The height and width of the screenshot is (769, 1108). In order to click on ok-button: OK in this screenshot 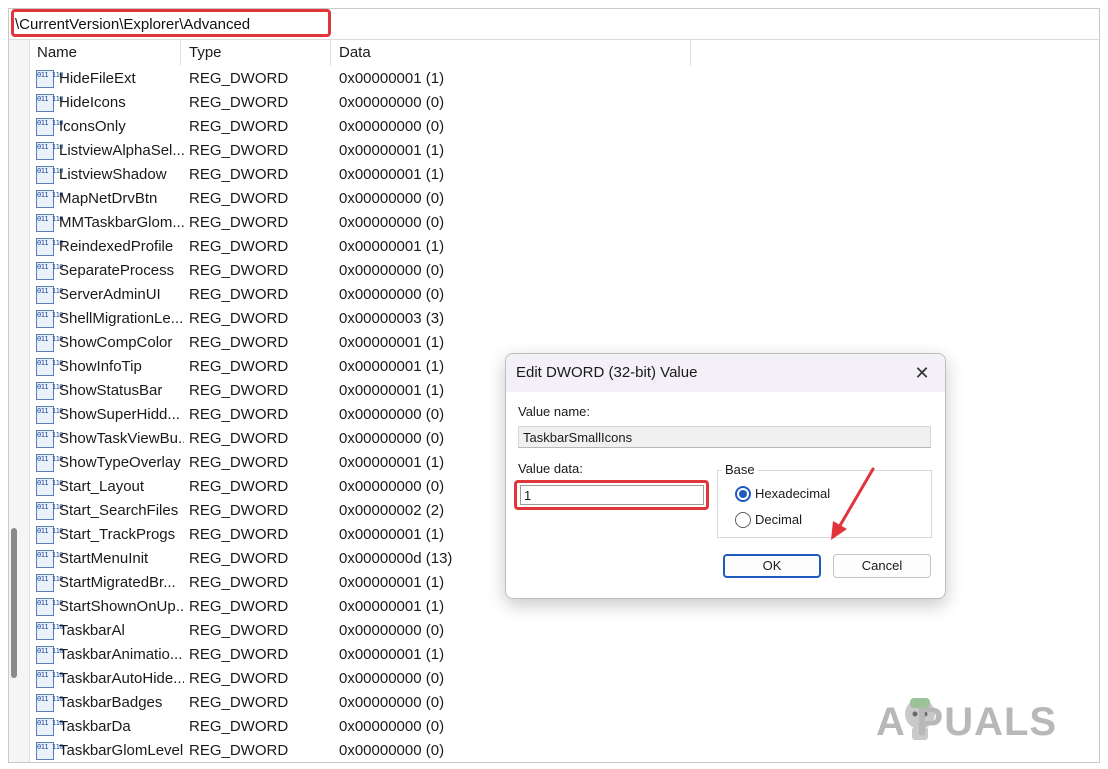, I will do `click(772, 566)`.